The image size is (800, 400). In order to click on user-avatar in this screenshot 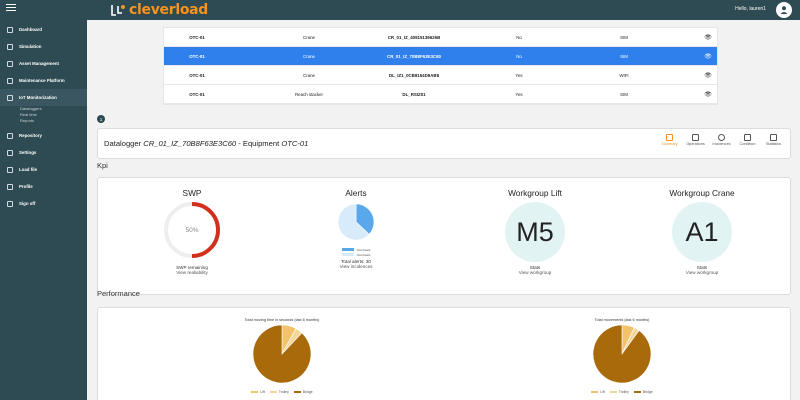, I will do `click(784, 10)`.